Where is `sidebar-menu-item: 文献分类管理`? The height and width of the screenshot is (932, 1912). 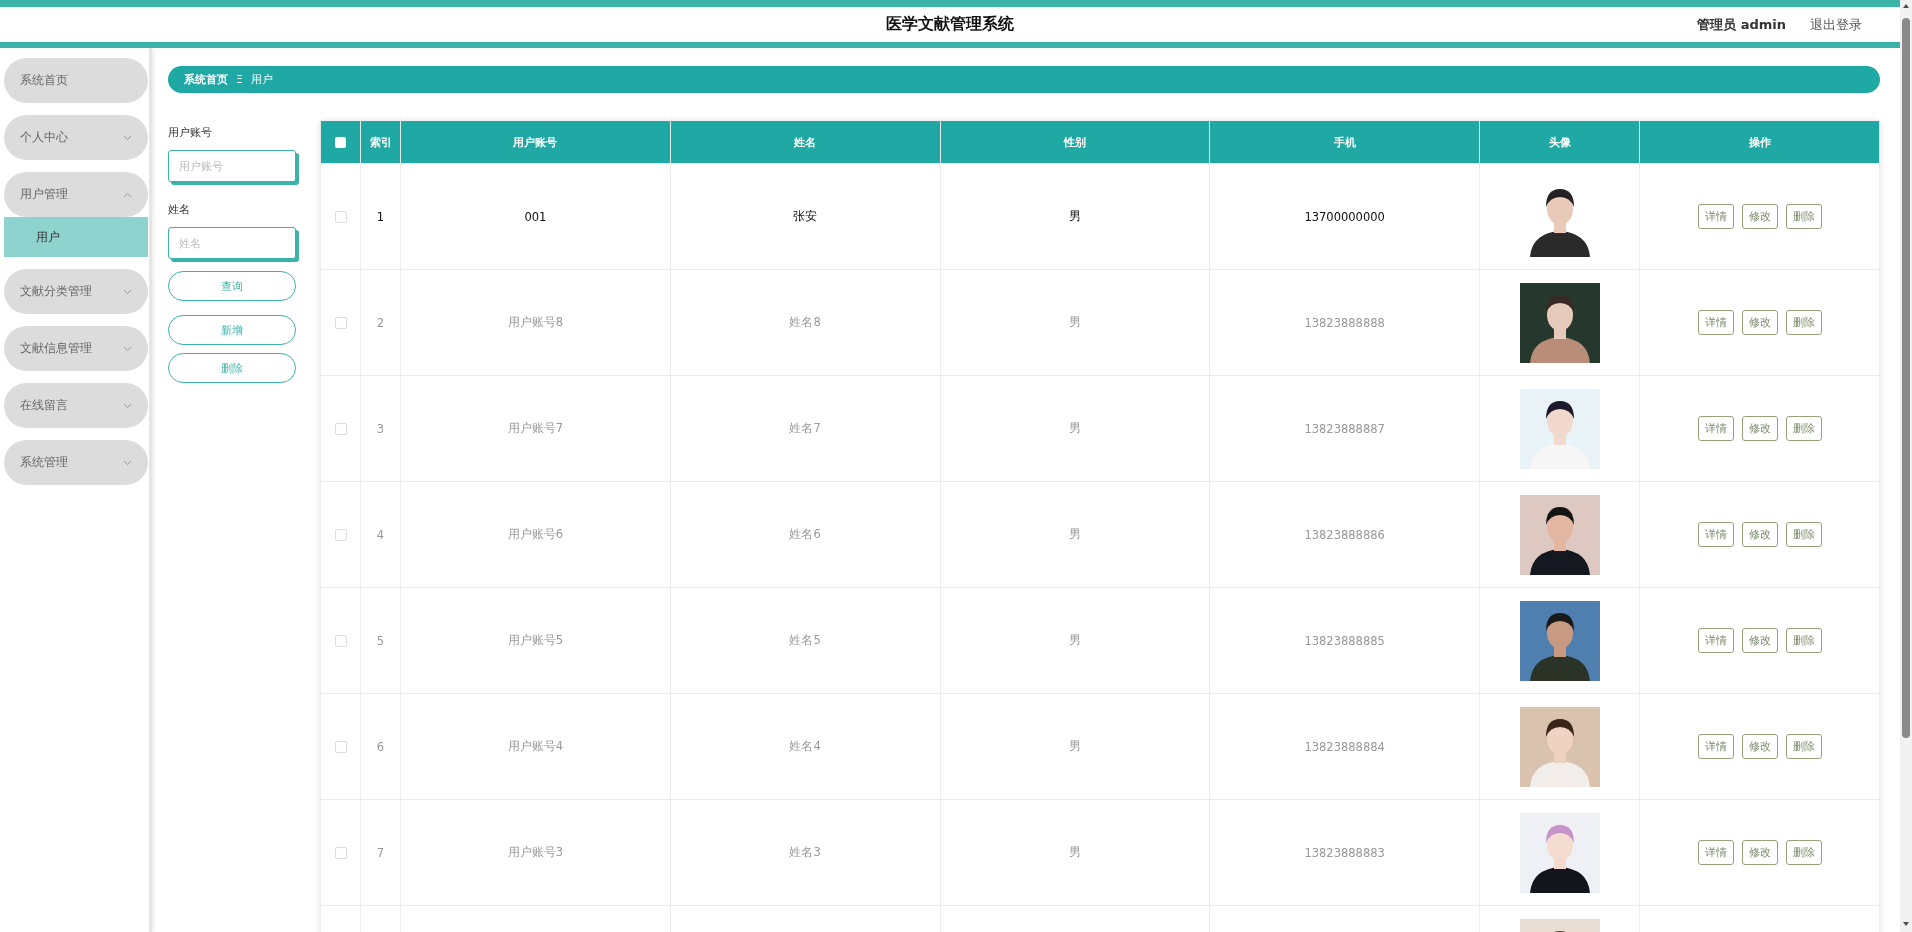
sidebar-menu-item: 文献分类管理 is located at coordinates (76, 291).